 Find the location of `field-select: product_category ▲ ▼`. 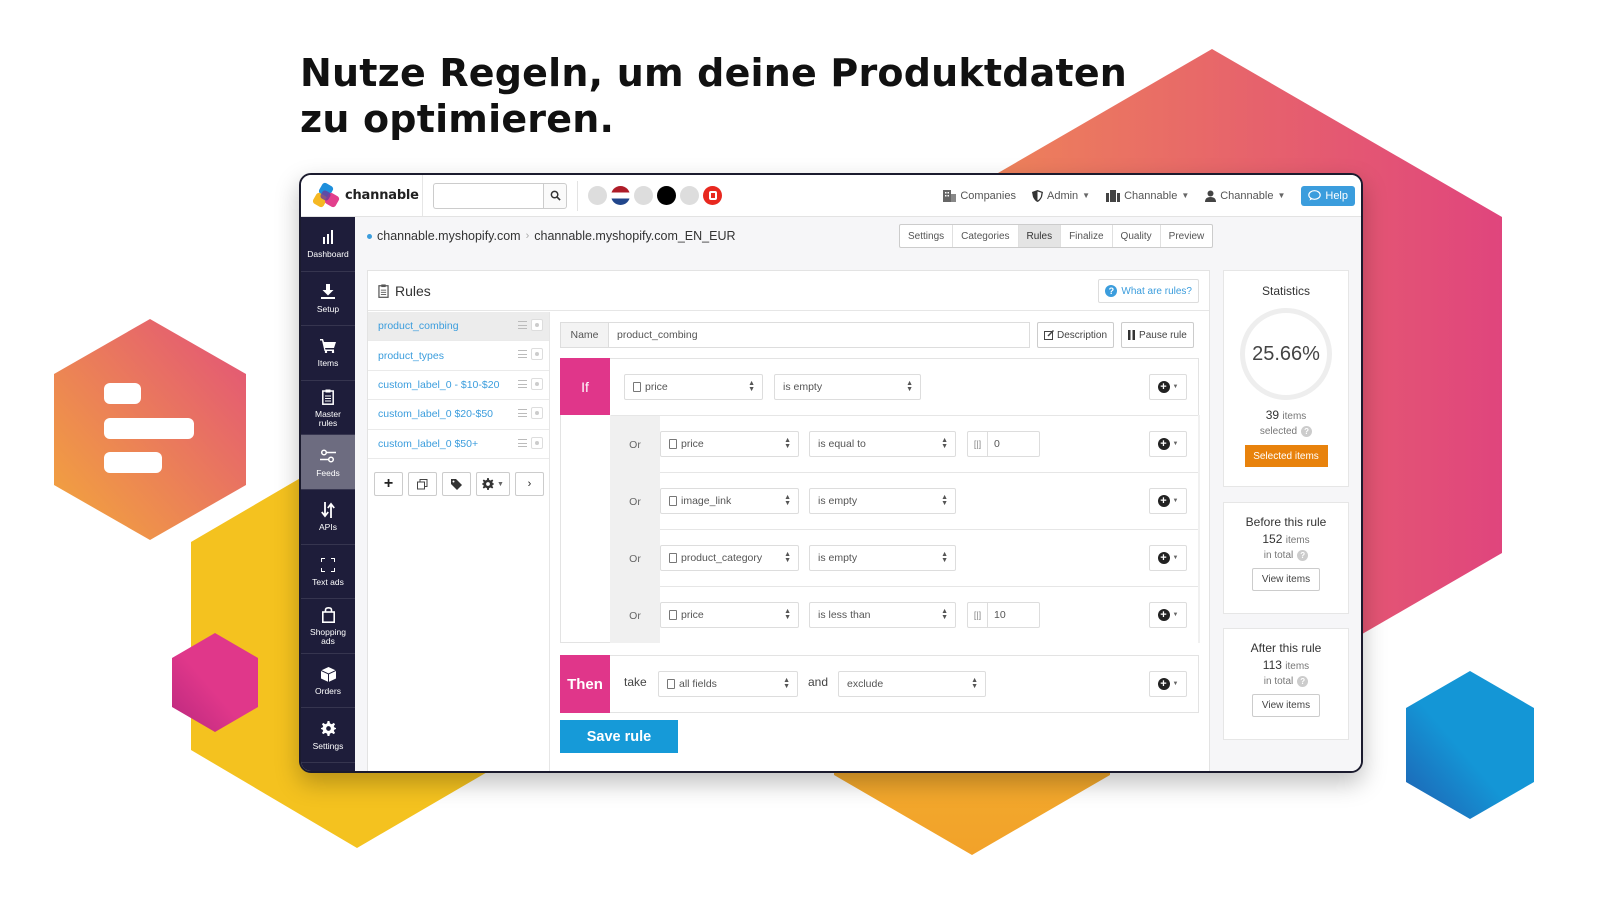

field-select: product_category ▲ ▼ is located at coordinates (729, 558).